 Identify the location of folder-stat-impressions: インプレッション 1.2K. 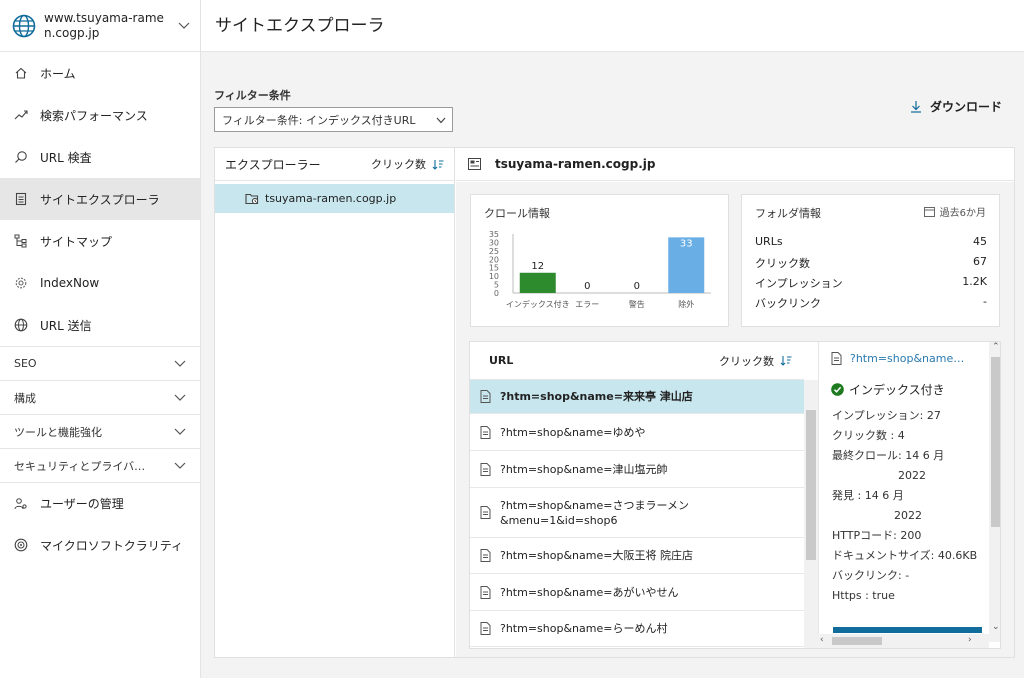
(871, 283).